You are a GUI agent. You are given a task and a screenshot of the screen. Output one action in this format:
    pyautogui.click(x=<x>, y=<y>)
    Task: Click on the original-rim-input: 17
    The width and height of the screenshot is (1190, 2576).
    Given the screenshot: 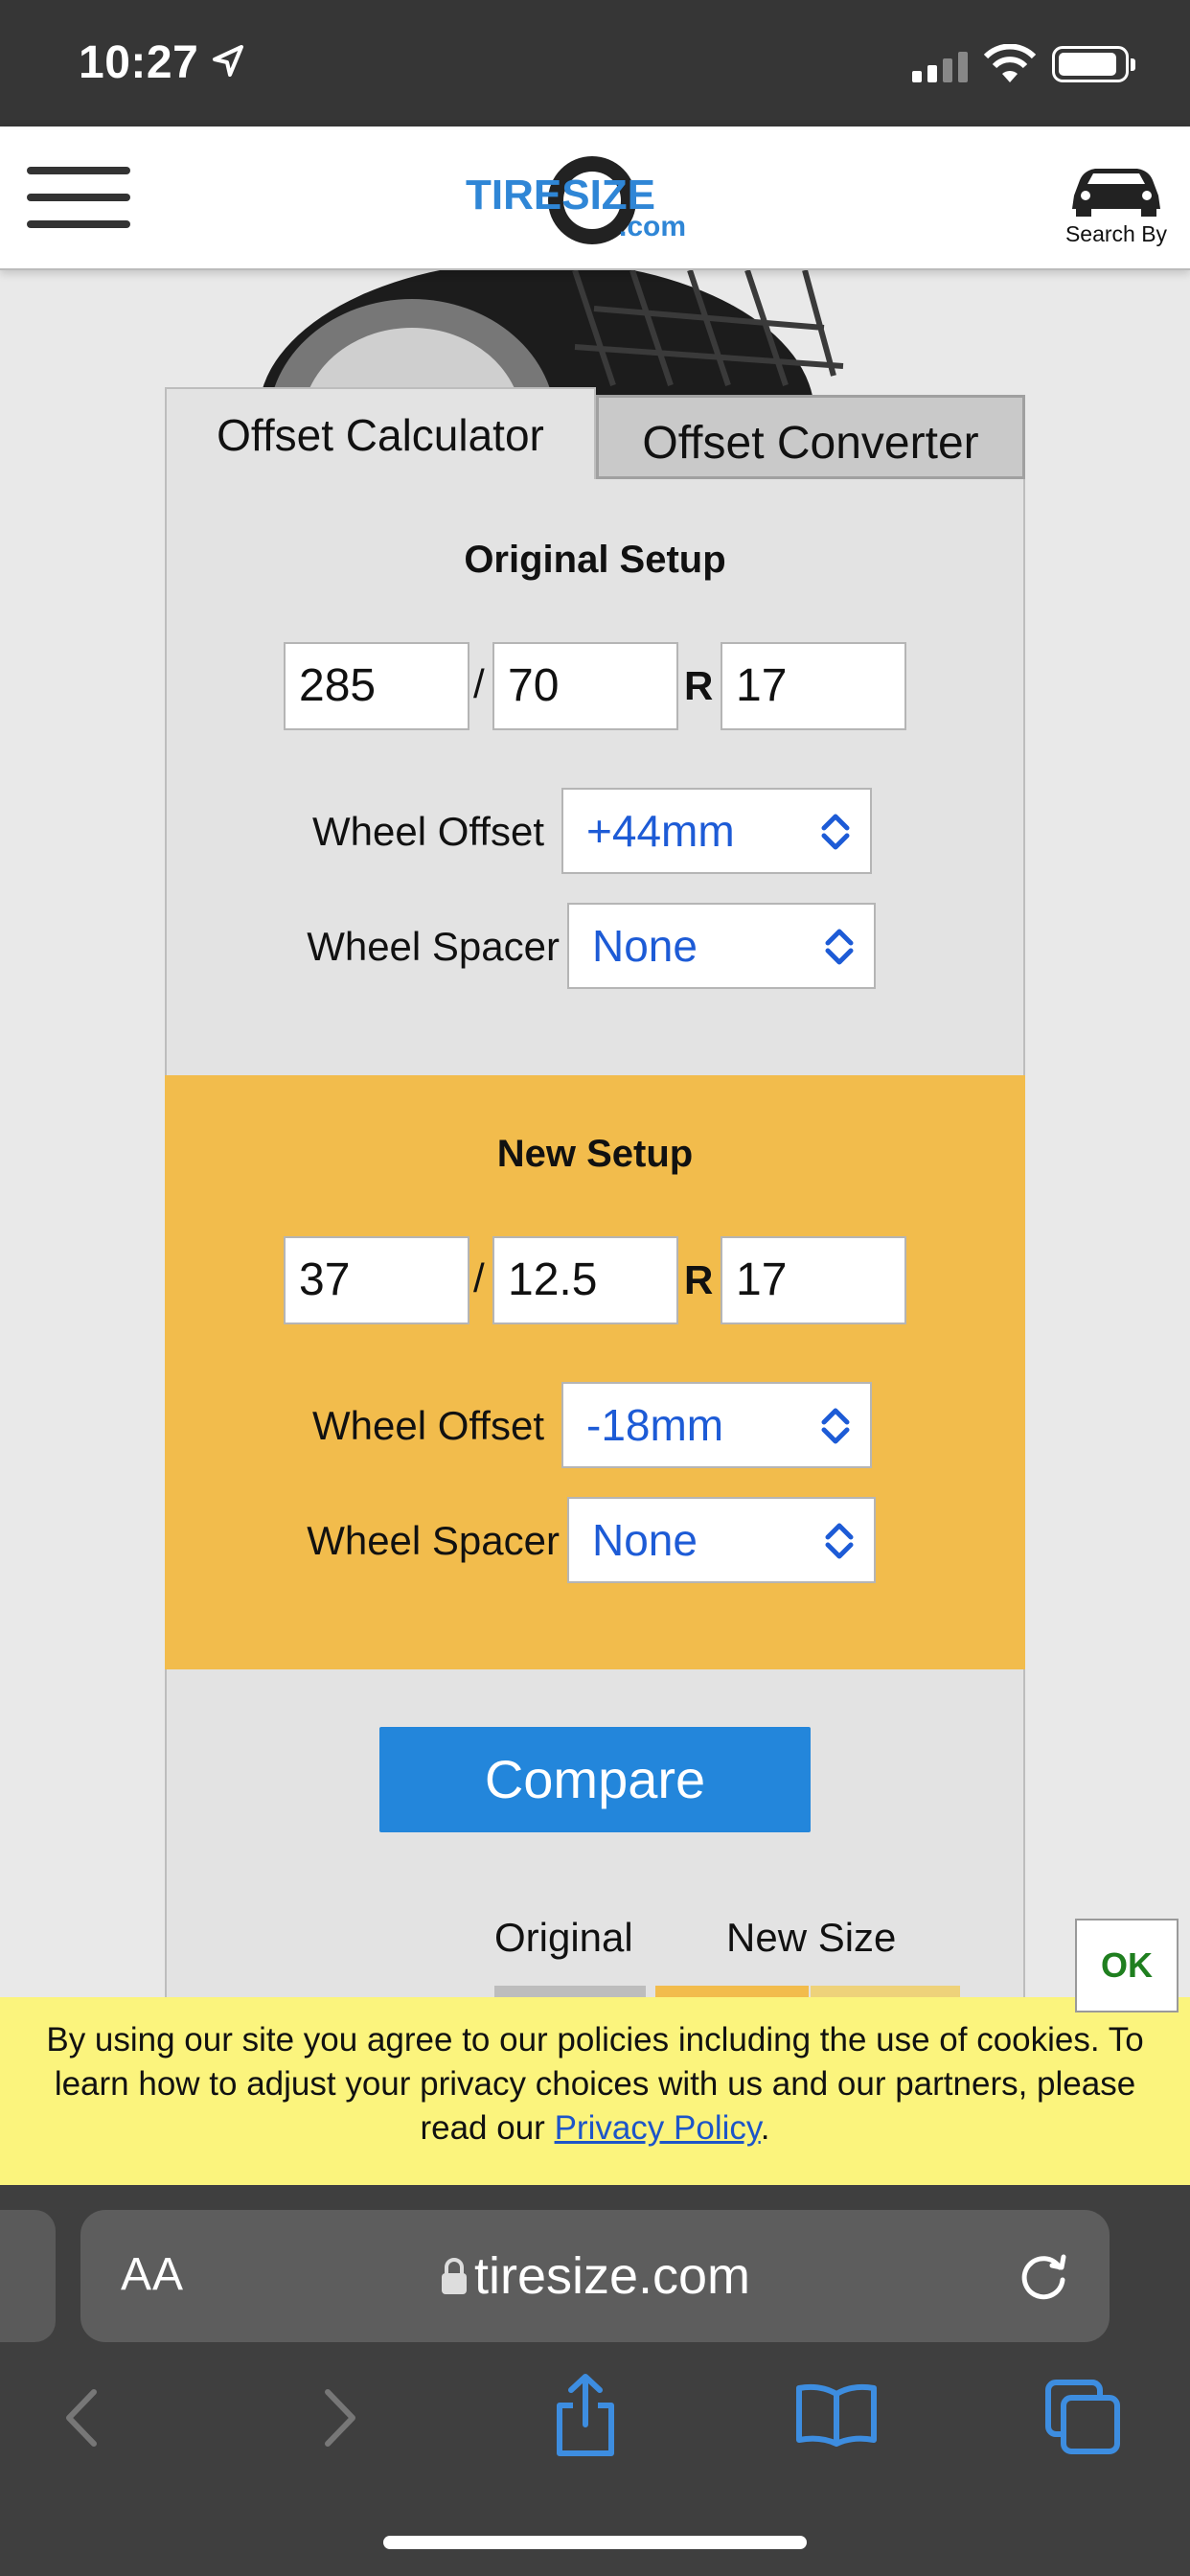 What is the action you would take?
    pyautogui.click(x=813, y=686)
    